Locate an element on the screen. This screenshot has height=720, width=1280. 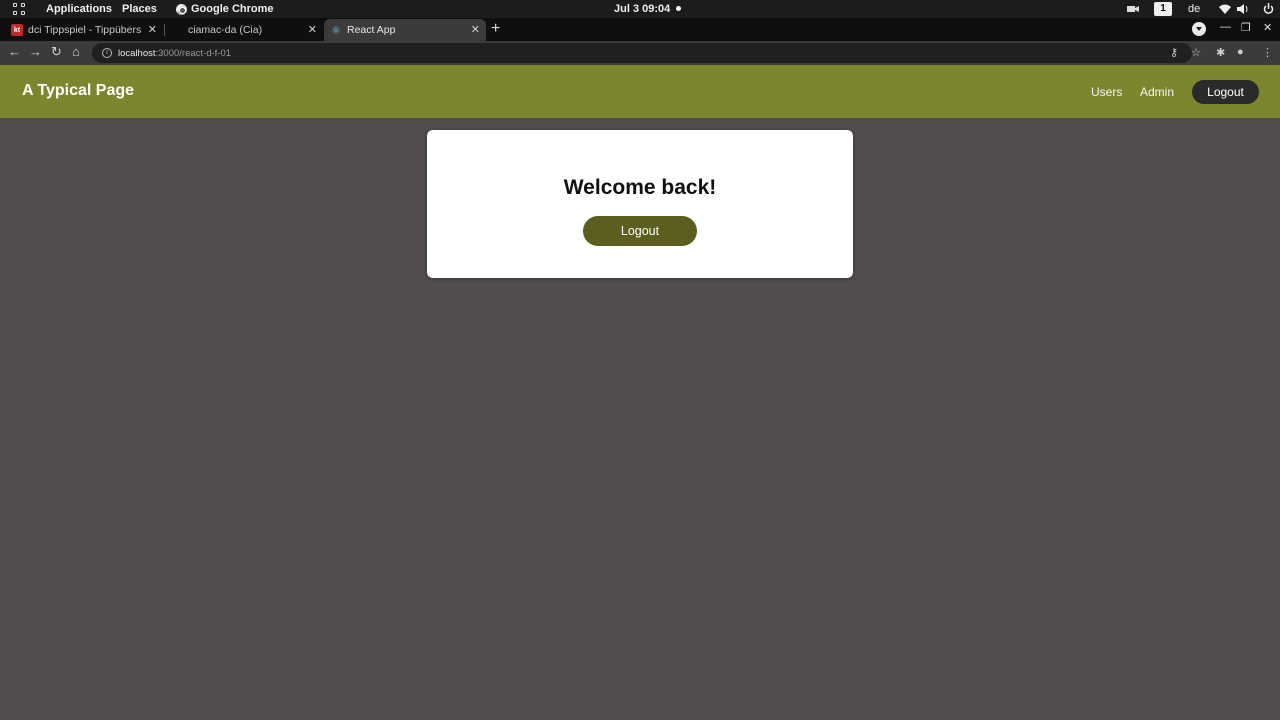
welcome-card: Welcome back! Logout is located at coordinates (640, 204).